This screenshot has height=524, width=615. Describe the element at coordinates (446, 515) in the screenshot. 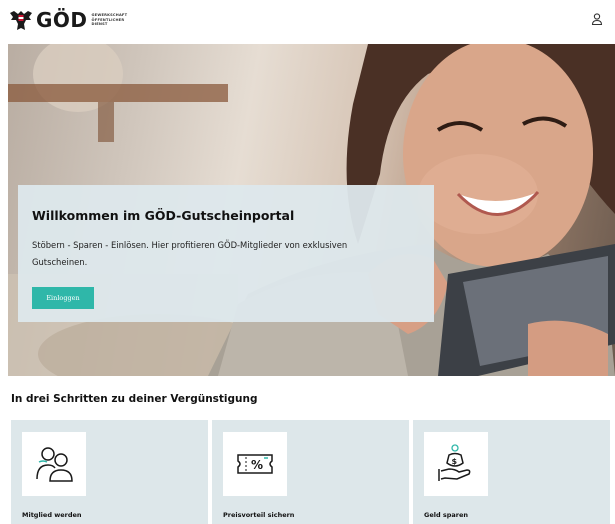

I see `step-label: Geld sparen` at that location.